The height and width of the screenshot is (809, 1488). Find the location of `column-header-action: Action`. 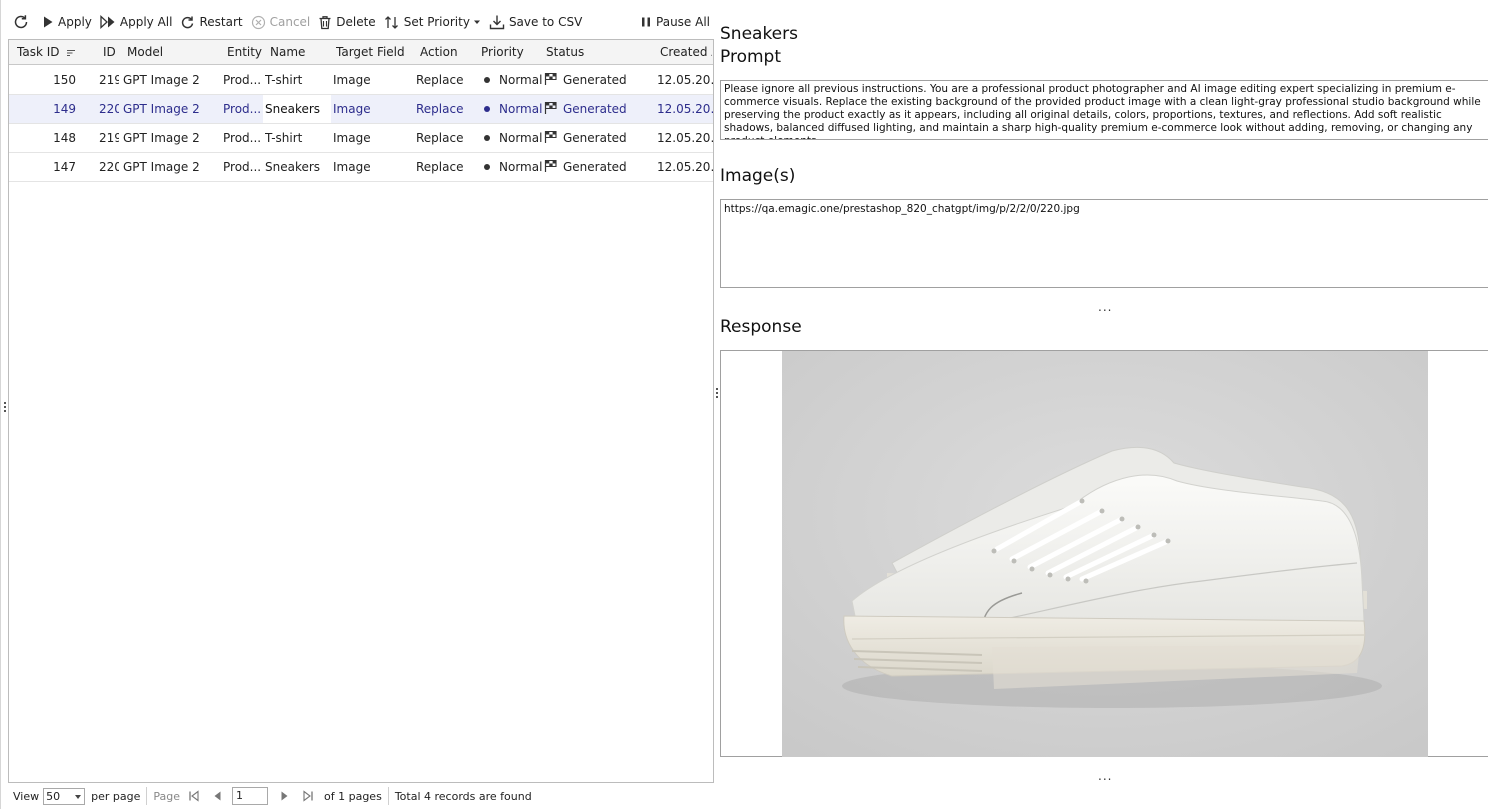

column-header-action: Action is located at coordinates (450, 52).